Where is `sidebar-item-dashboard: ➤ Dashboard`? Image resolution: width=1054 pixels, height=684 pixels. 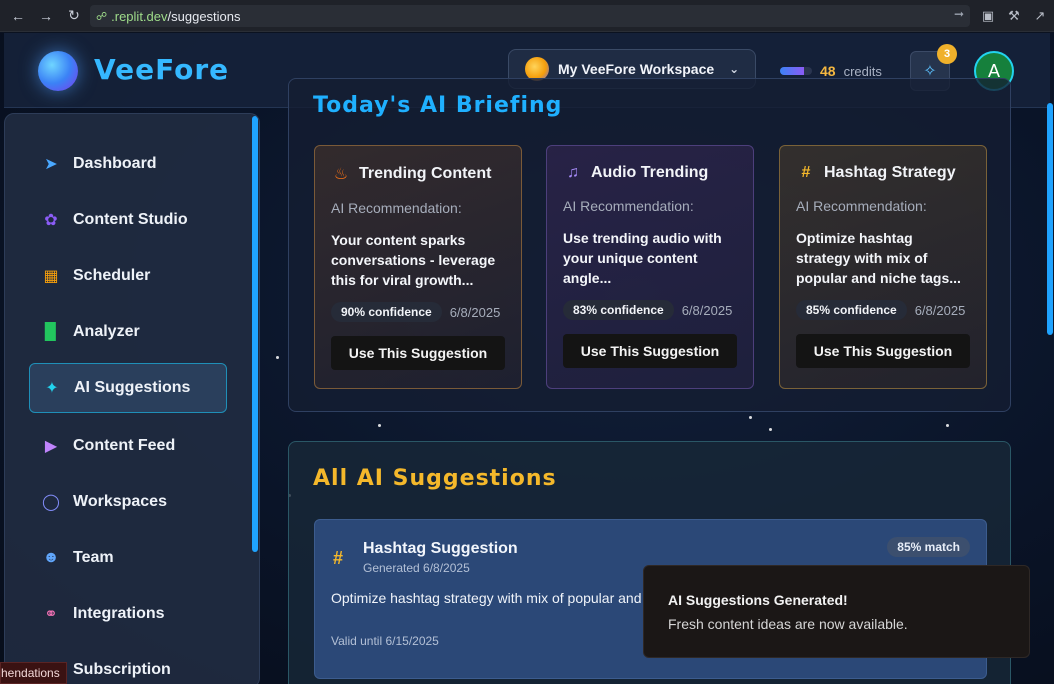 sidebar-item-dashboard: ➤ Dashboard is located at coordinates (128, 164).